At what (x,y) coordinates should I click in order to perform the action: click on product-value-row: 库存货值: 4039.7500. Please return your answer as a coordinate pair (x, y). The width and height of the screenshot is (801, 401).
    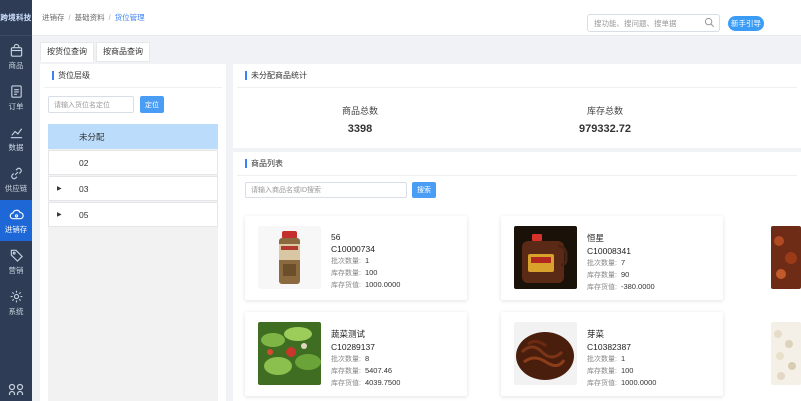
    Looking at the image, I should click on (365, 383).